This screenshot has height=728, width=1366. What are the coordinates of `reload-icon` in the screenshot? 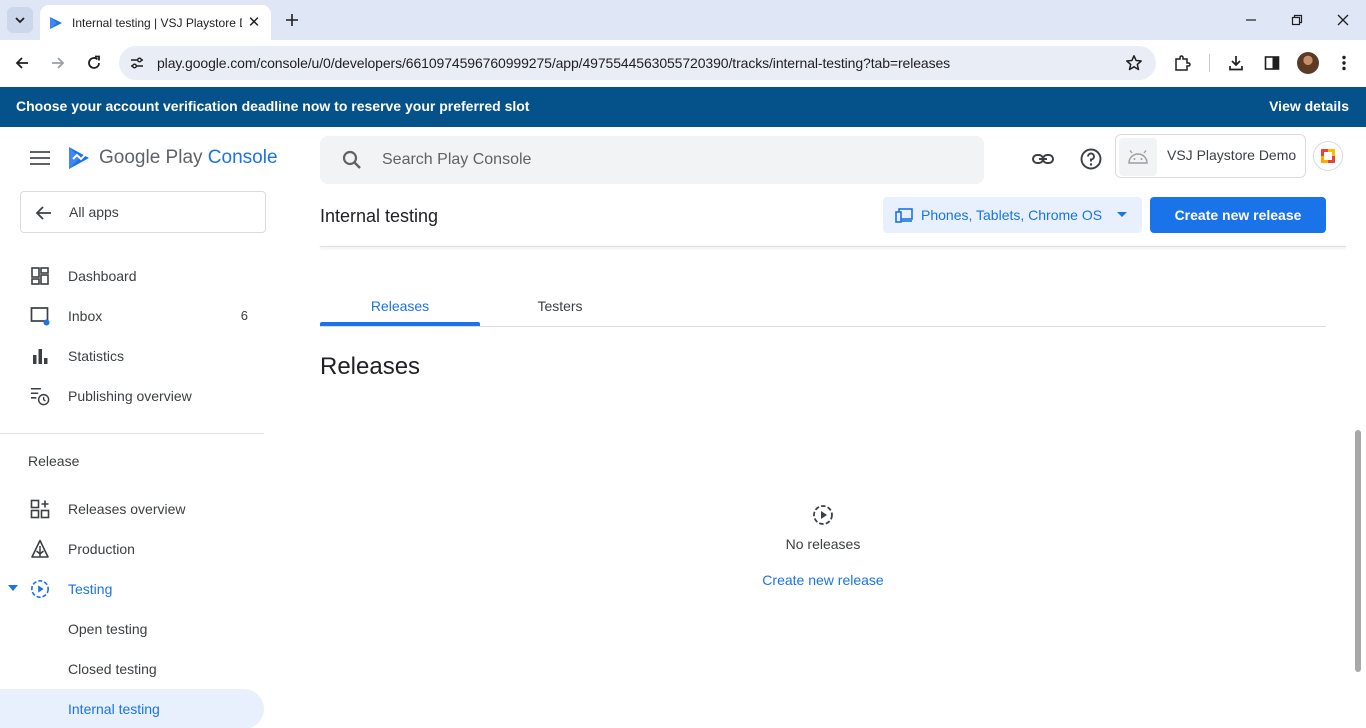 It's located at (94, 62).